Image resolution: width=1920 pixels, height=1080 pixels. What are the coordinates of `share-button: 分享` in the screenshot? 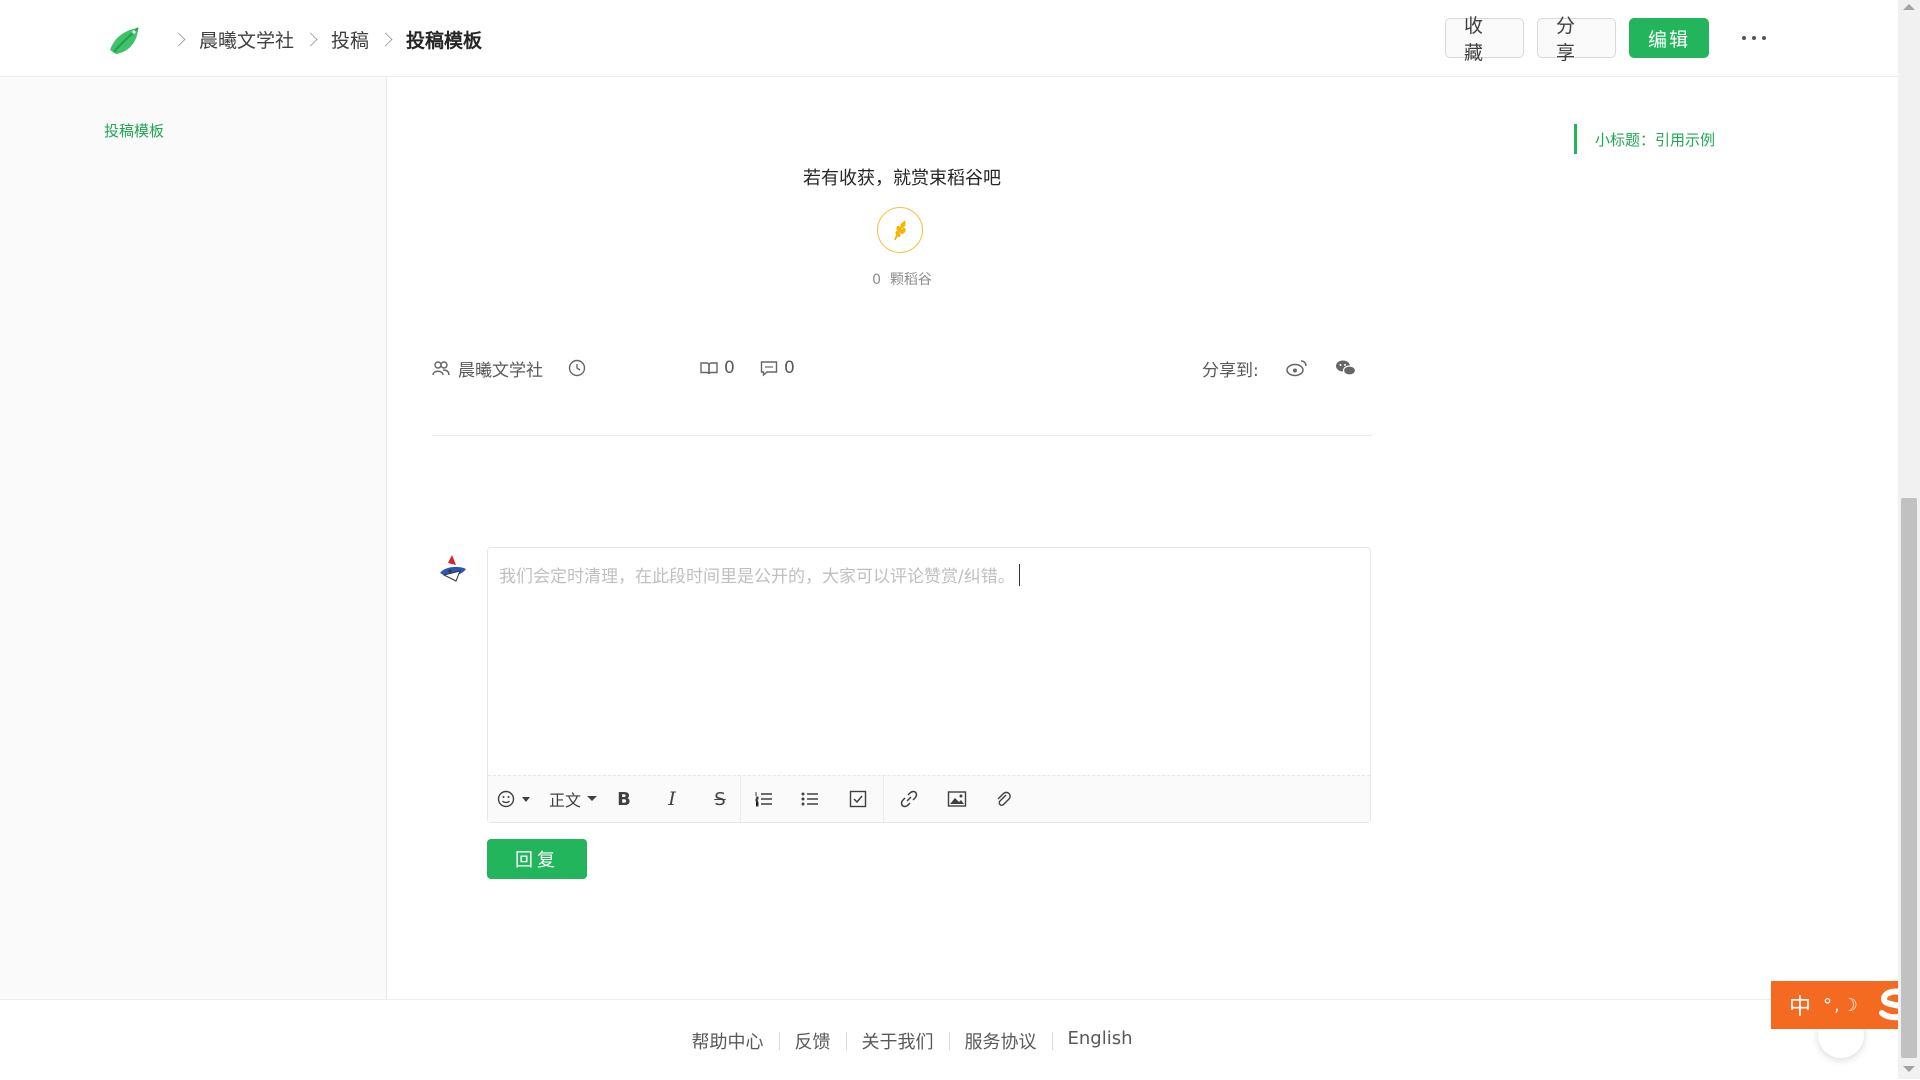 It's located at (1576, 39).